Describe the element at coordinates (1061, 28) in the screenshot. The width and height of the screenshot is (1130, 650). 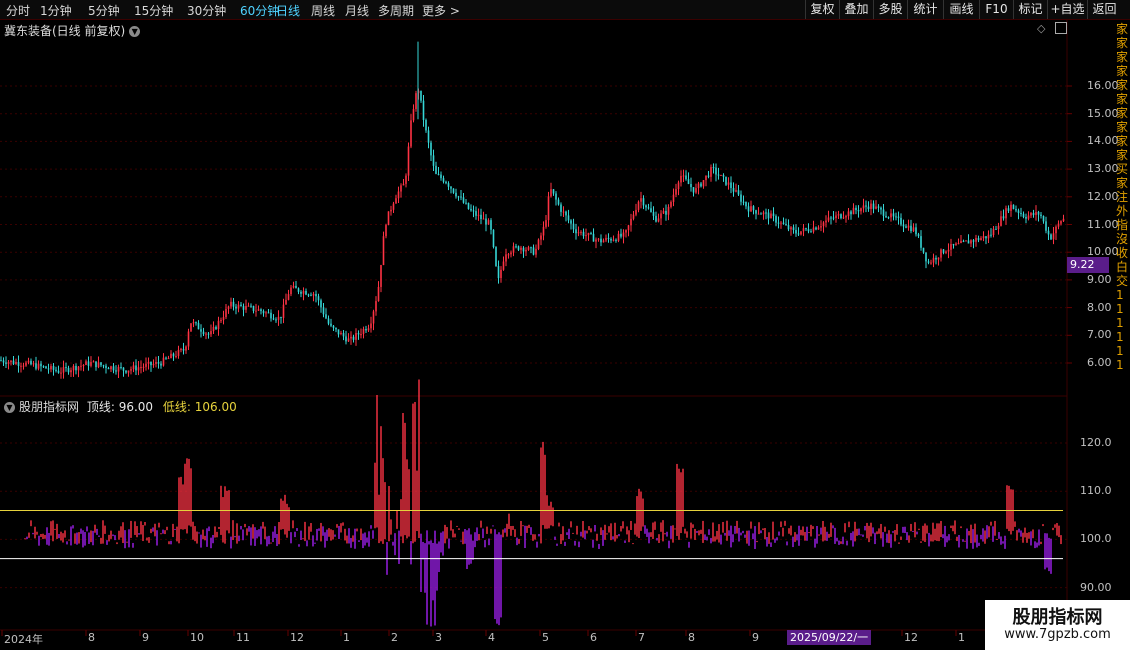
I see `window-toggle-icon` at that location.